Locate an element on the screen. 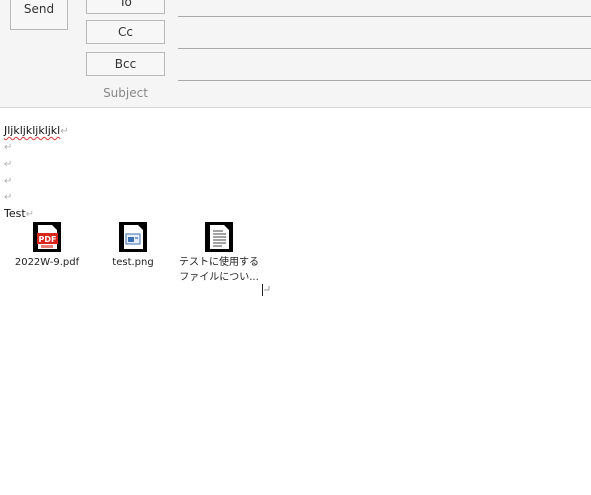 This screenshot has height=495, width=591. attachment-name-line-1: テストに使用する is located at coordinates (219, 262).